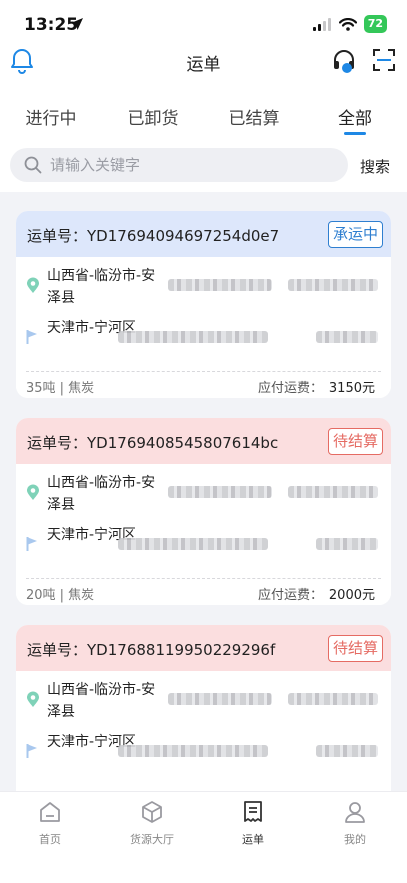 The width and height of the screenshot is (407, 883). Describe the element at coordinates (153, 443) in the screenshot. I see `order-number: 运单号：YD1769408545807614bc` at that location.